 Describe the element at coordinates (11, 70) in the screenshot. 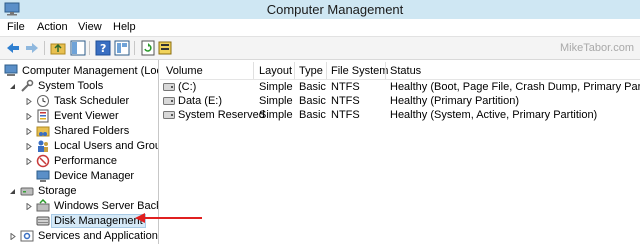

I see `computer-icon` at that location.